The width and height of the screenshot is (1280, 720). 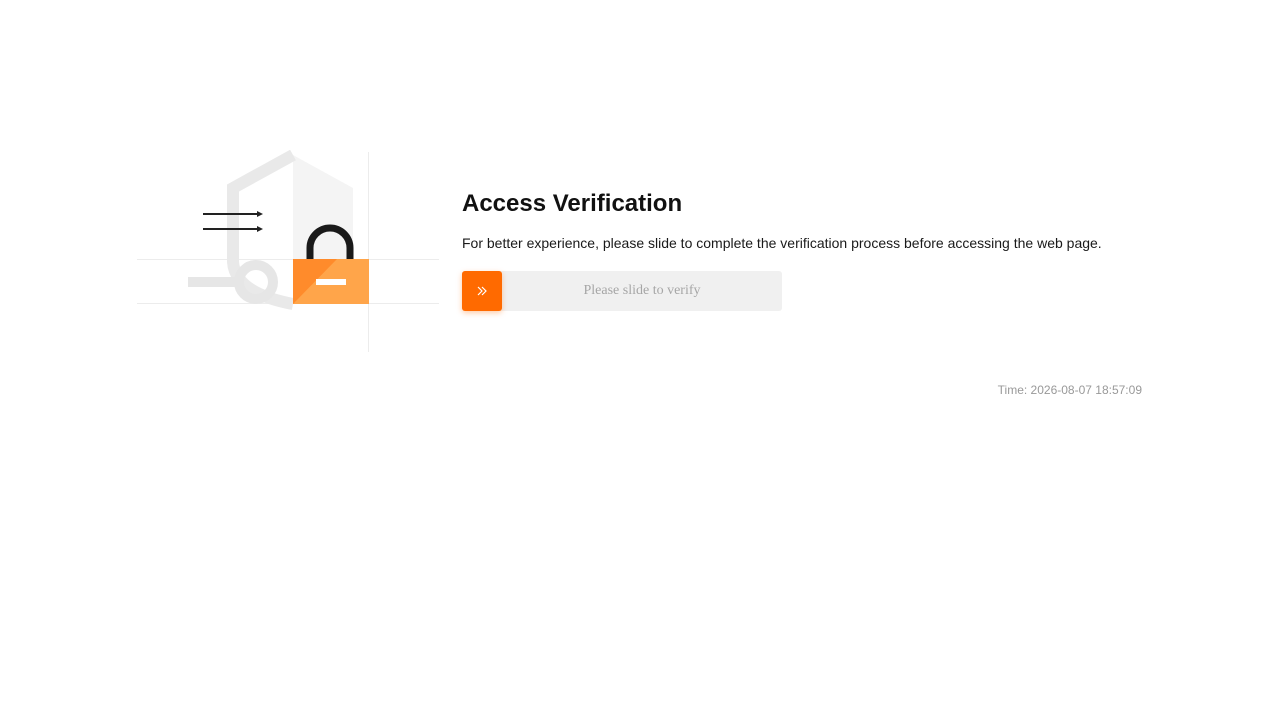 What do you see at coordinates (572, 203) in the screenshot?
I see `page-title: Access Verification` at bounding box center [572, 203].